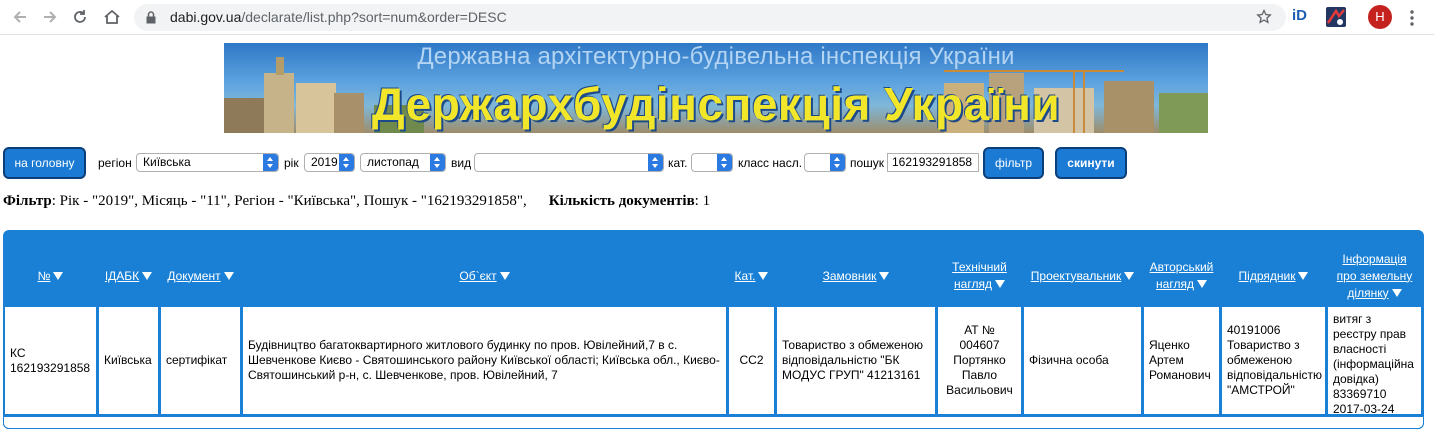  Describe the element at coordinates (44, 163) in the screenshot. I see `home-button: на головну` at that location.